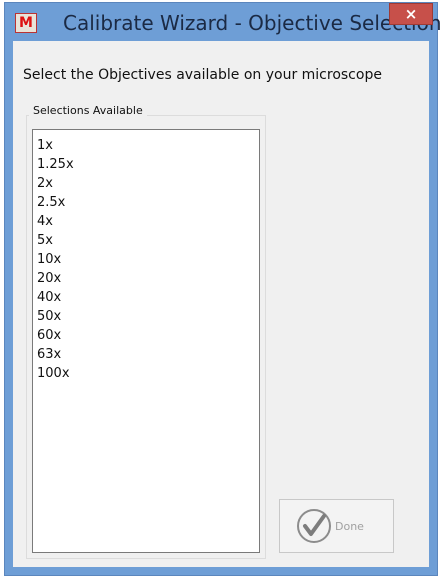 This screenshot has width=442, height=578. Describe the element at coordinates (146, 297) in the screenshot. I see `list-item: 40x` at that location.